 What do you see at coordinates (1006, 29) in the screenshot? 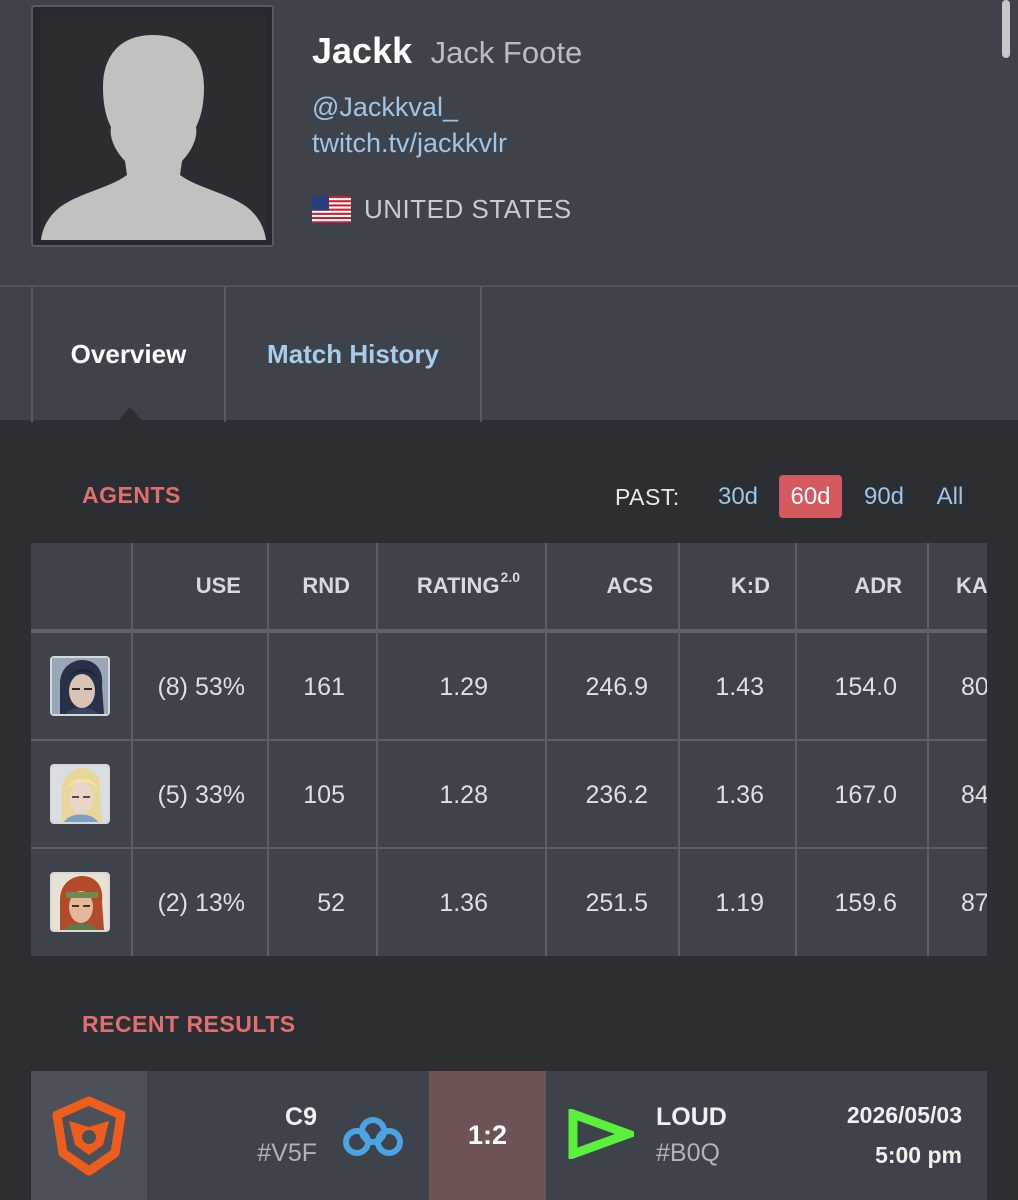
I see `scrollbar-thumb` at bounding box center [1006, 29].